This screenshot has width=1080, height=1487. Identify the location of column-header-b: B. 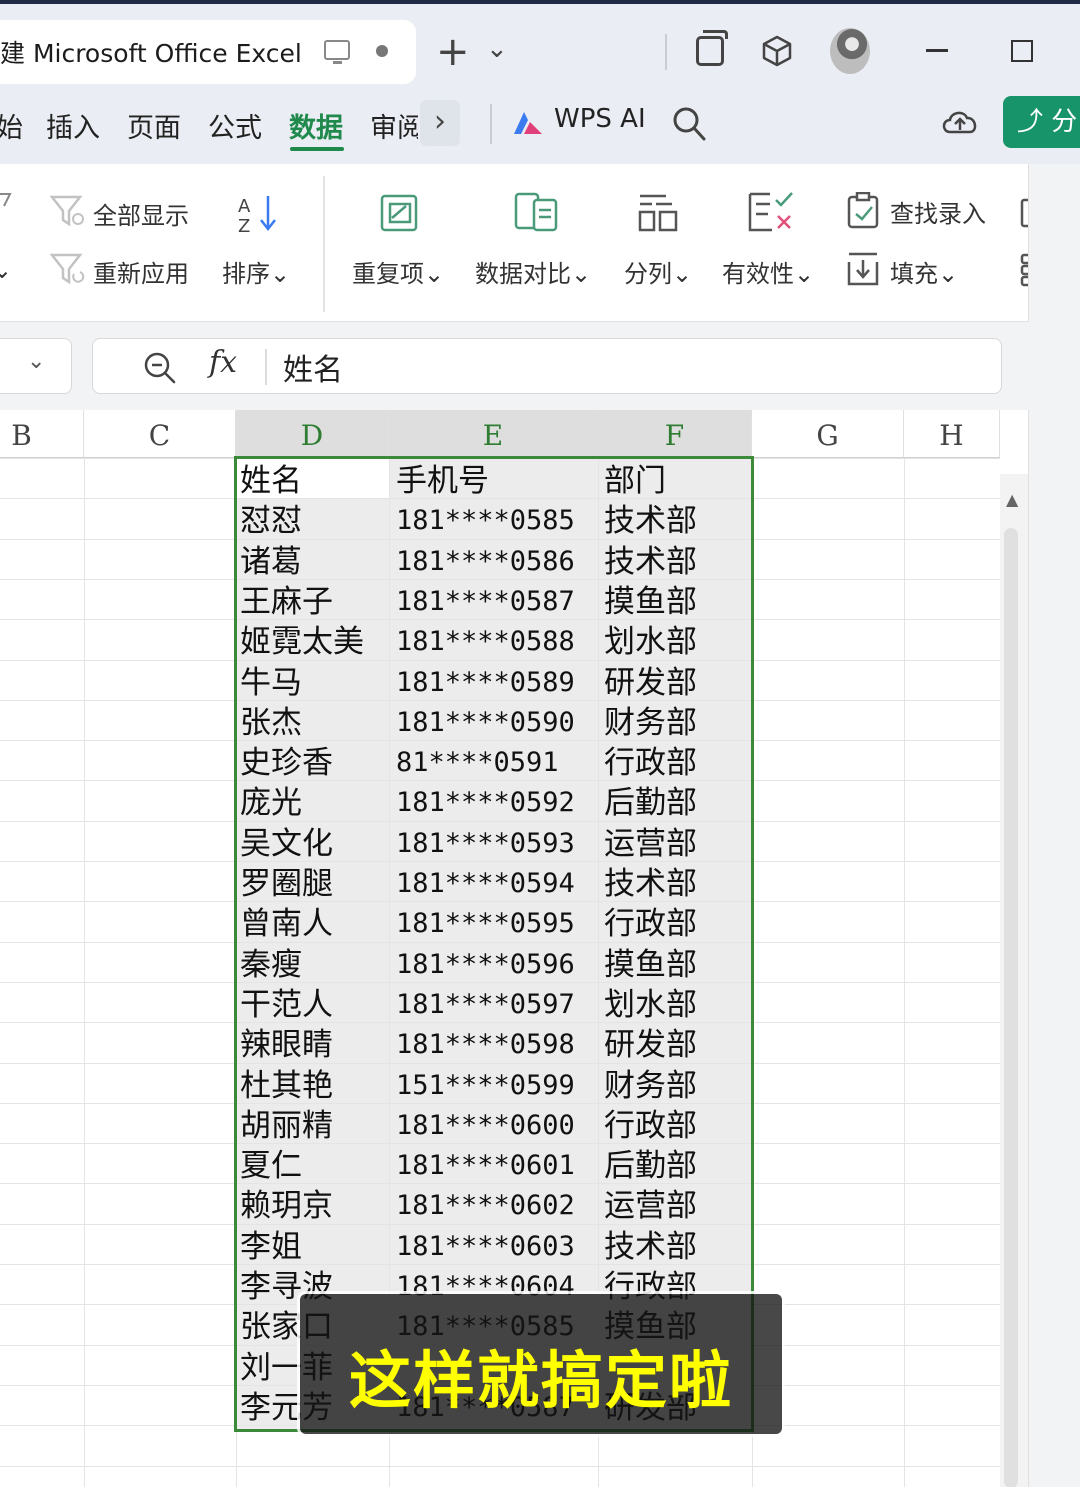
(42, 434).